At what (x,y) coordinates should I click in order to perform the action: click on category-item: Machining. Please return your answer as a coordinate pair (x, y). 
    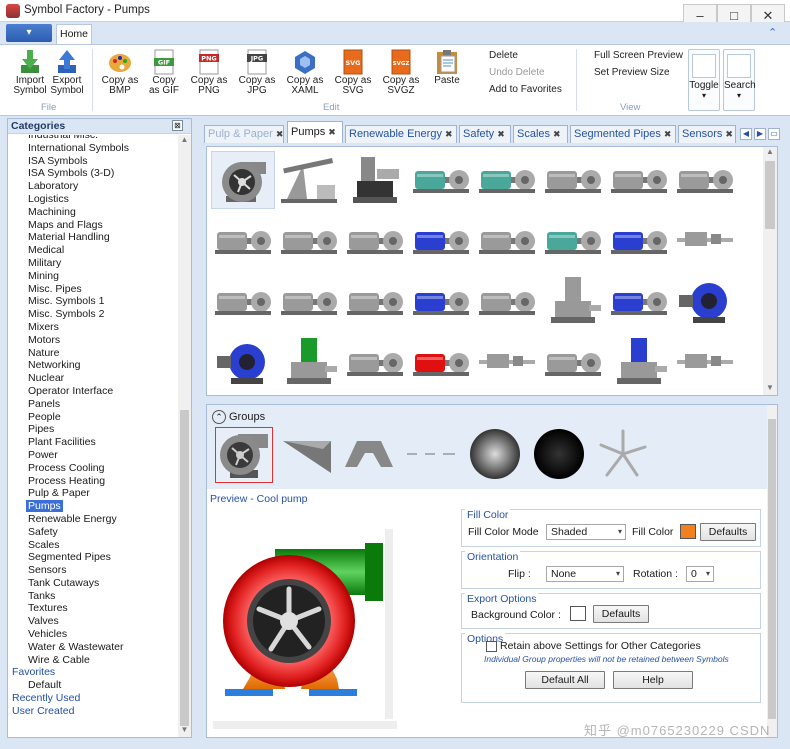
    Looking at the image, I should click on (93, 212).